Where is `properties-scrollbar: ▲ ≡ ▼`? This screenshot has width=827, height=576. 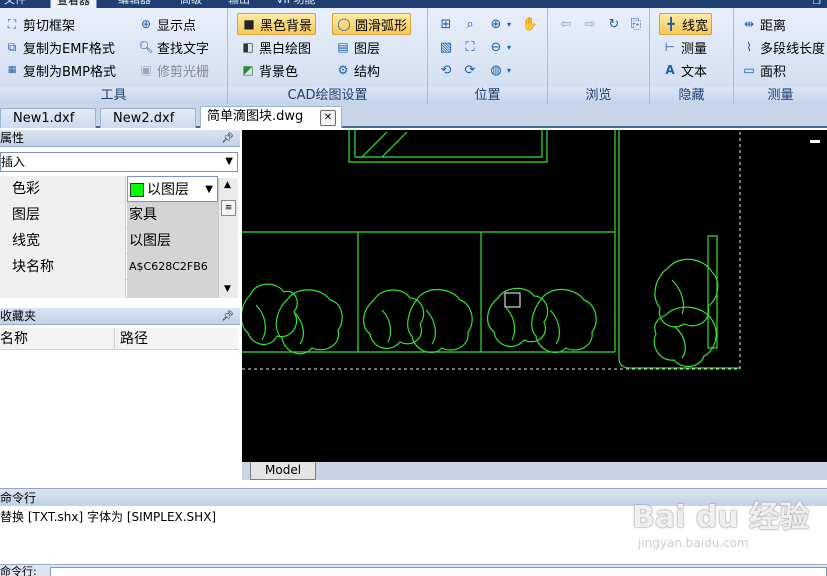
properties-scrollbar: ▲ ≡ ▼ is located at coordinates (228, 238).